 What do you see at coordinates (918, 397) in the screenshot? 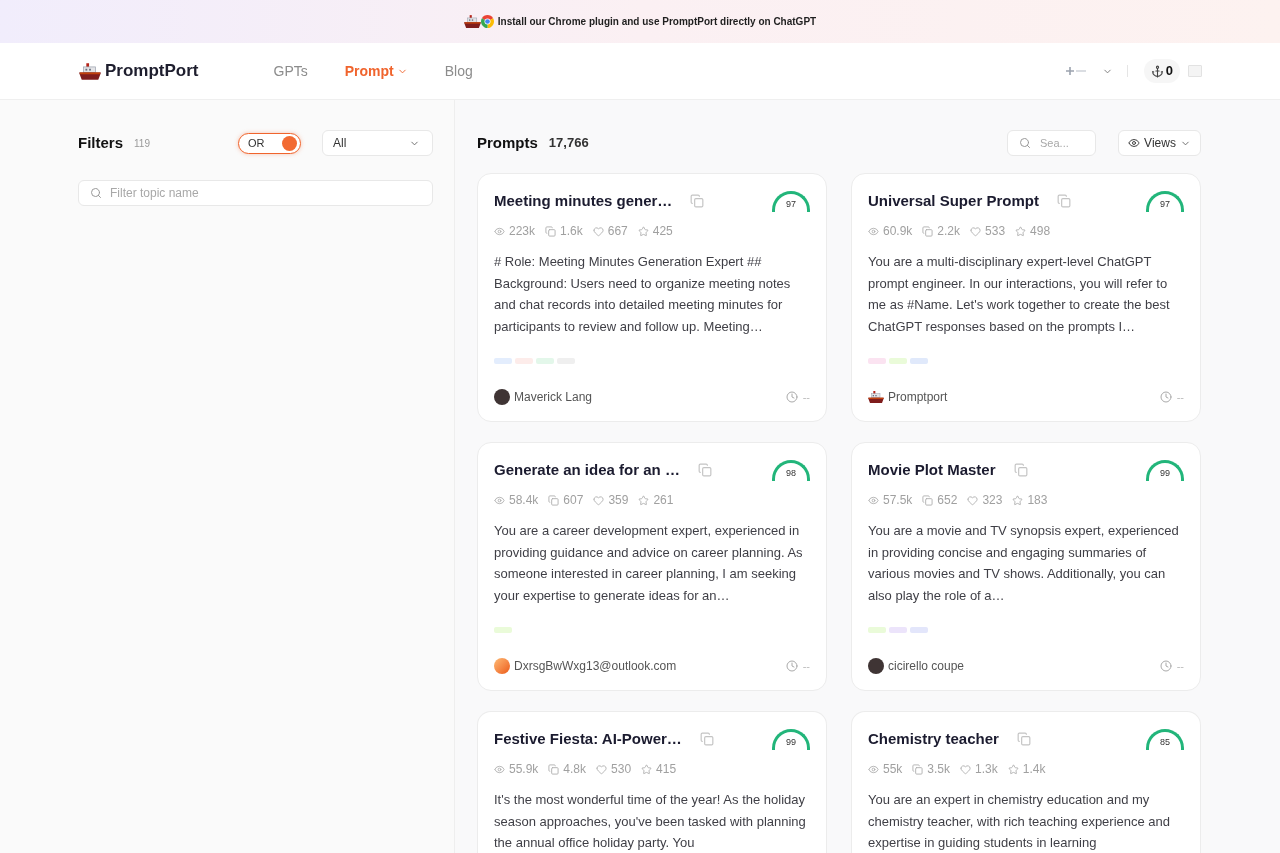
I see `author-name: Promptport` at bounding box center [918, 397].